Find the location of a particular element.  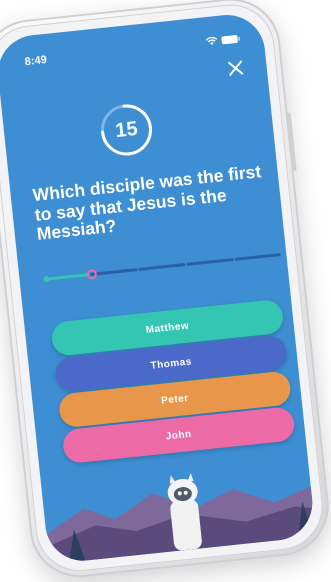

status-icons is located at coordinates (221, 40).